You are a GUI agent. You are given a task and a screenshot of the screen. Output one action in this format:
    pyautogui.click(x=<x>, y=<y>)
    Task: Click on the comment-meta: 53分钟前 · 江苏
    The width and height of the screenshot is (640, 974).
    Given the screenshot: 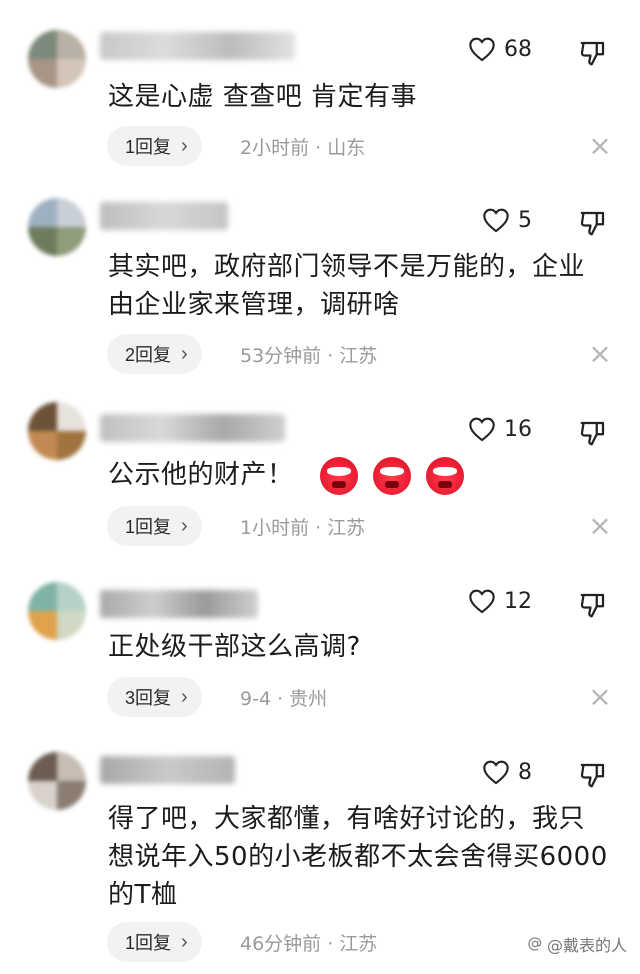 What is the action you would take?
    pyautogui.click(x=309, y=355)
    